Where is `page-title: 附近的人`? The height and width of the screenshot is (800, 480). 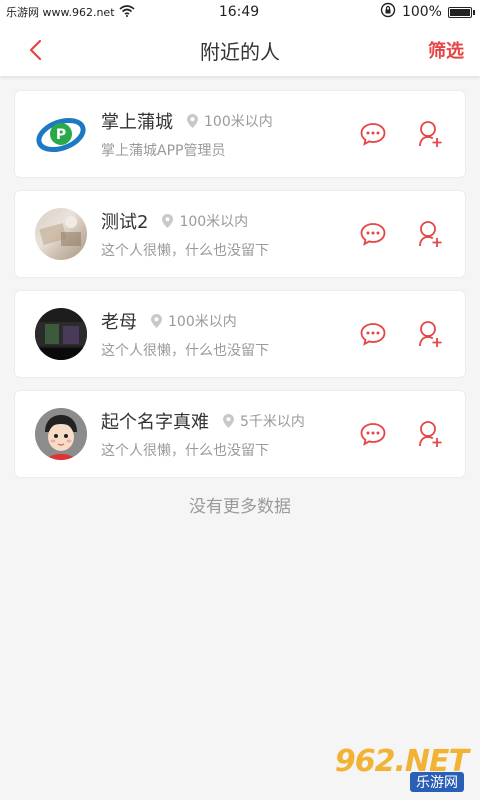 page-title: 附近的人 is located at coordinates (240, 51).